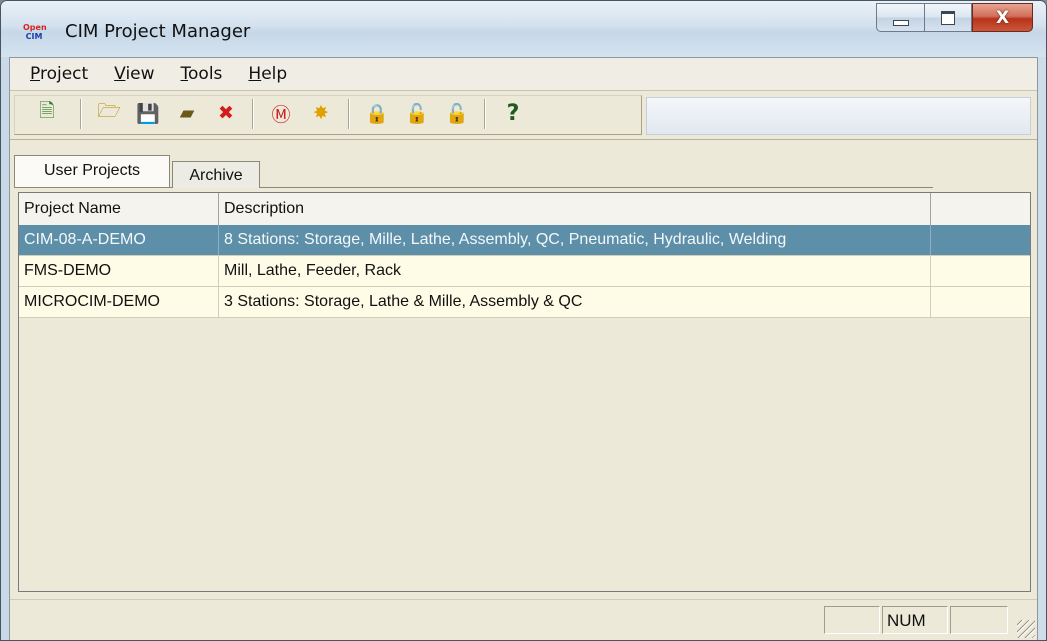  I want to click on table-row: FMS-DEMO Mill, Lathe, Feeder, Rack, so click(524, 271).